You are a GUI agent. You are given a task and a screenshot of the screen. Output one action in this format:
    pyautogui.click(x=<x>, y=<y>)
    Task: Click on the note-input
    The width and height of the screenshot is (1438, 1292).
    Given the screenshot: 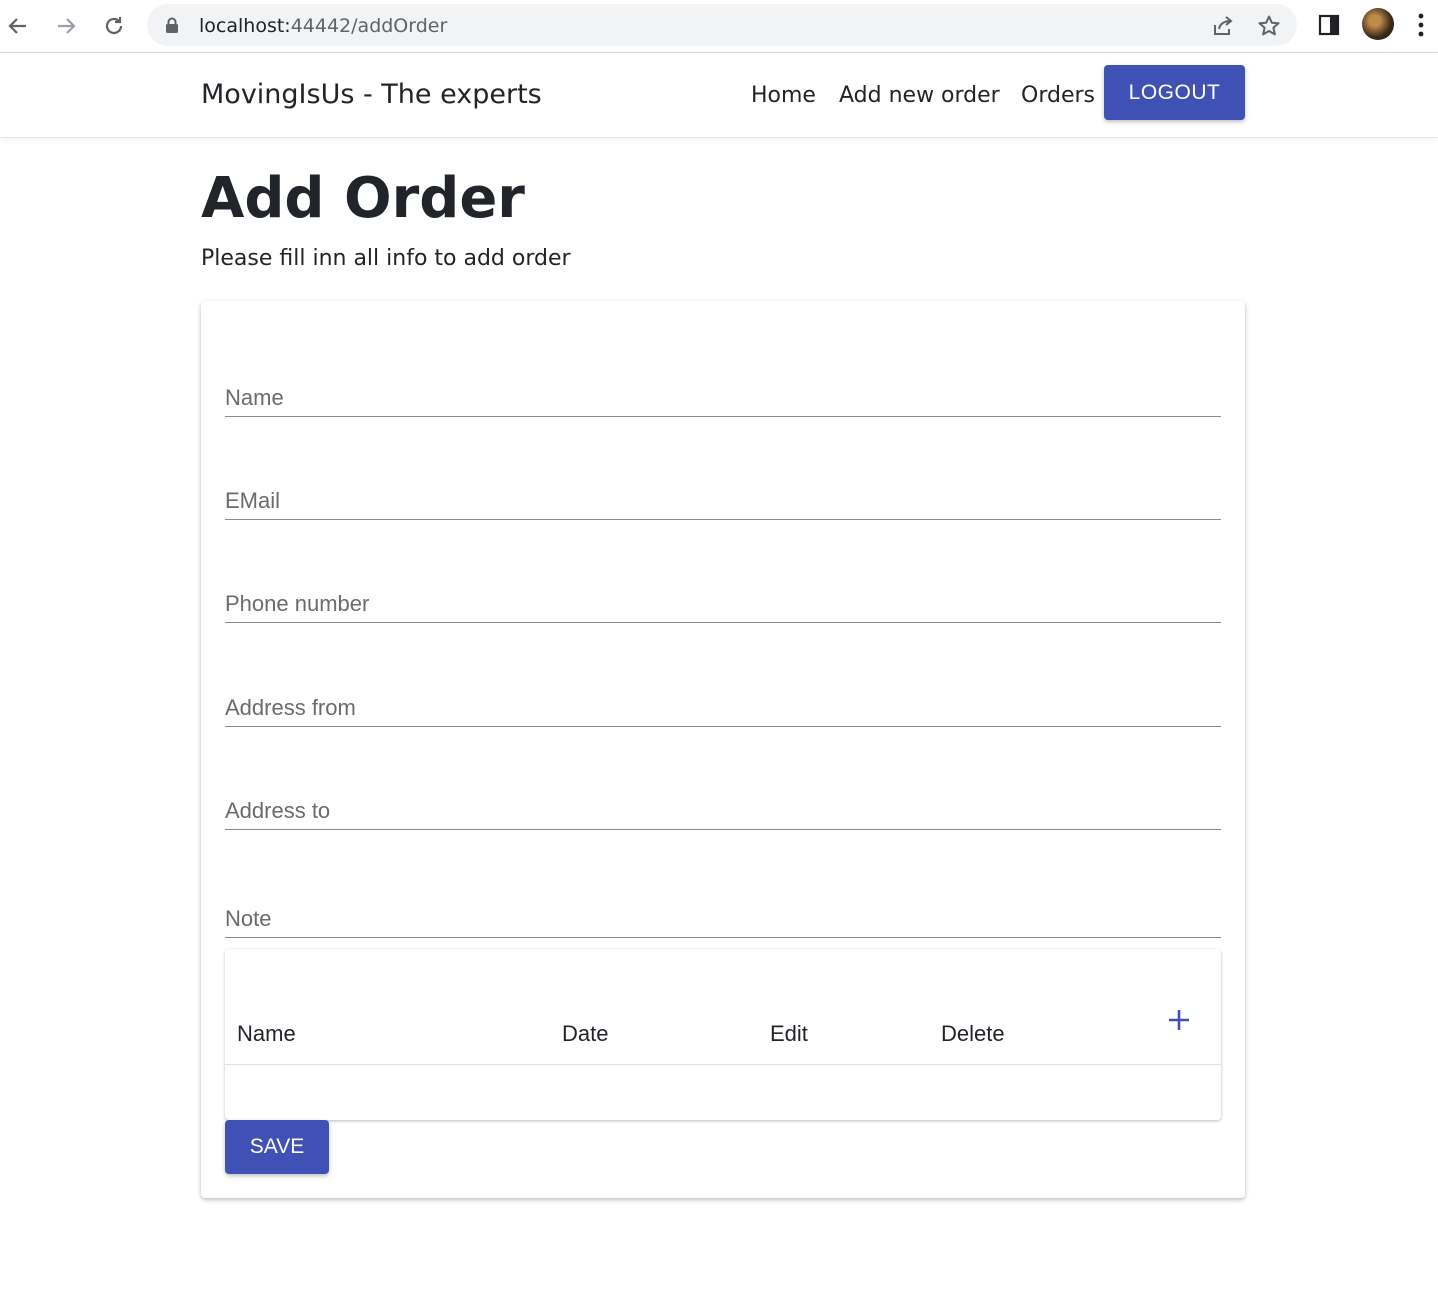 What is the action you would take?
    pyautogui.click(x=723, y=912)
    